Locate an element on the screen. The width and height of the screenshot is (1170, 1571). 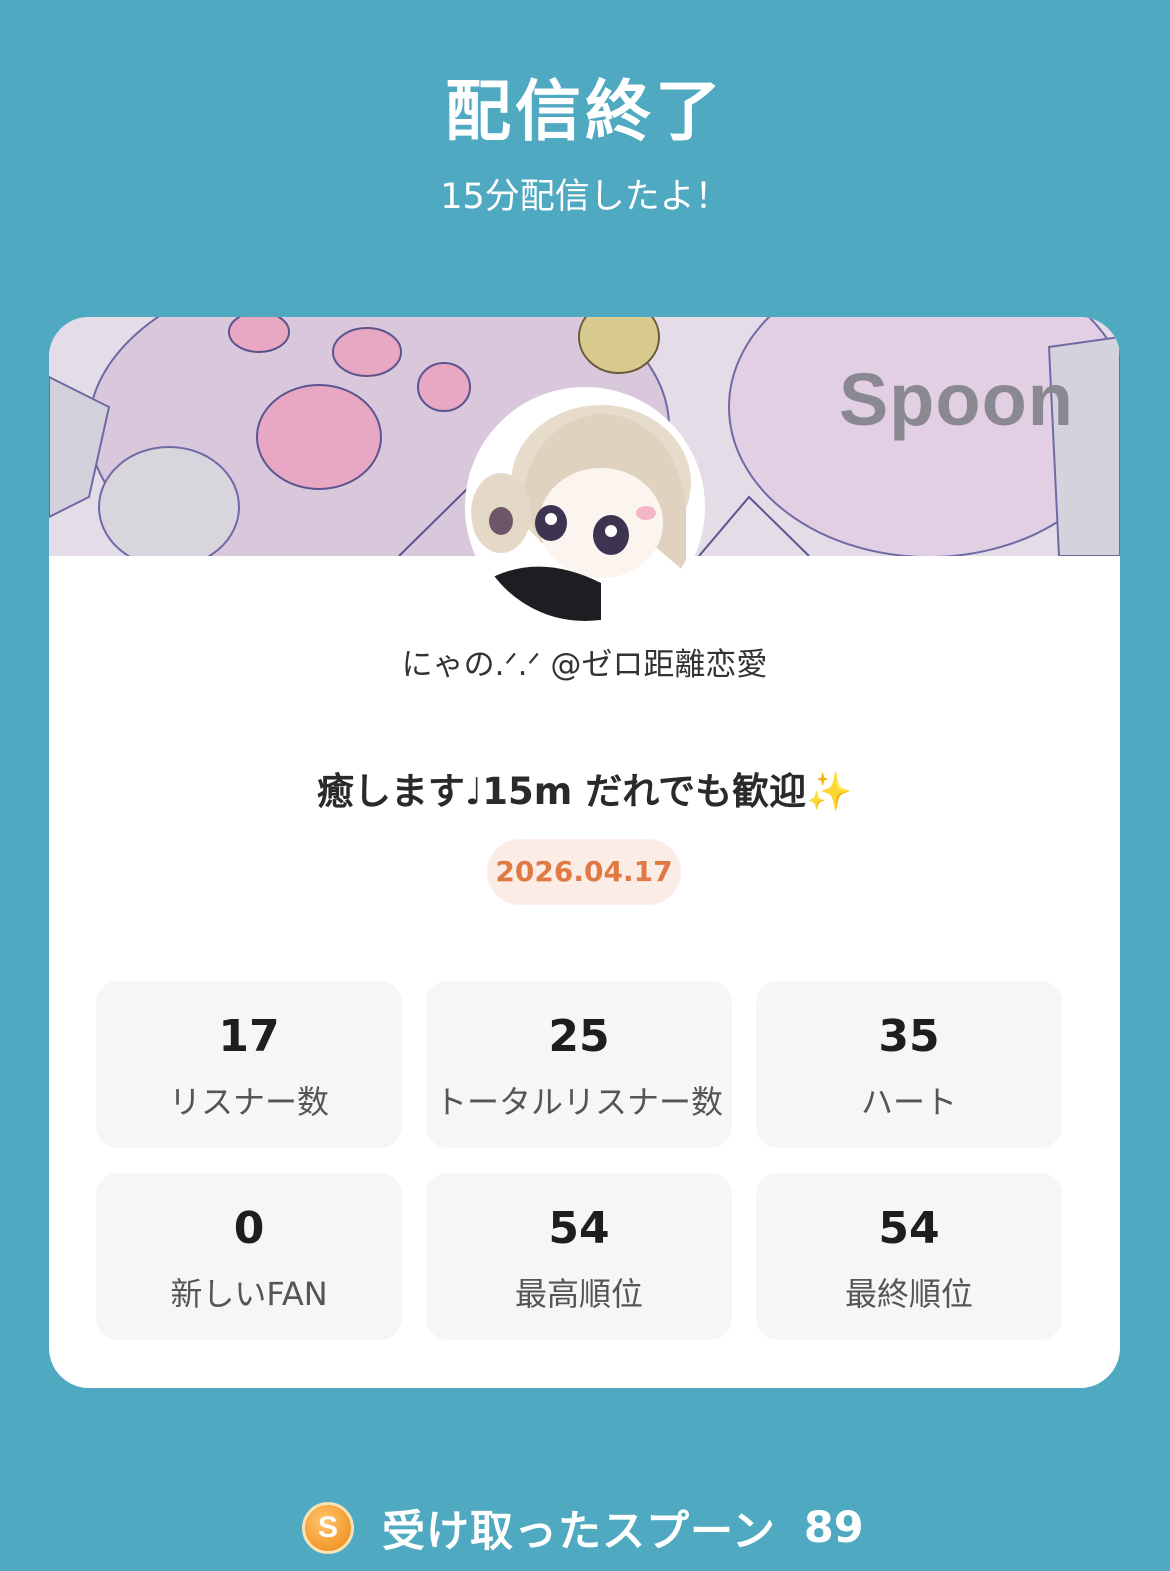
received-spoons-count: 89 is located at coordinates (833, 1528).